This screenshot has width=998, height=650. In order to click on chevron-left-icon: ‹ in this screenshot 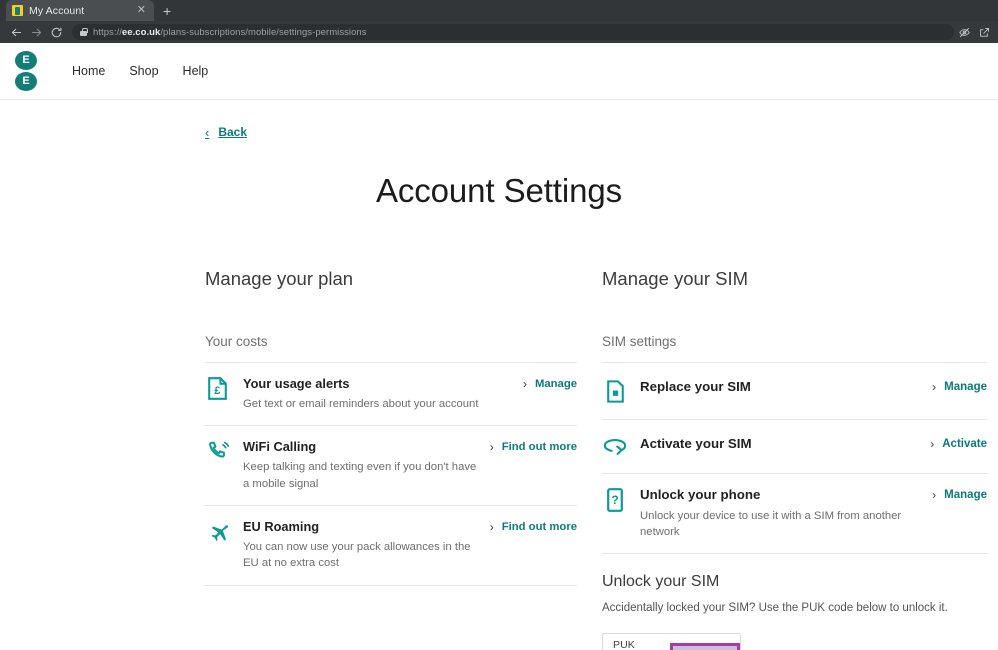, I will do `click(207, 132)`.